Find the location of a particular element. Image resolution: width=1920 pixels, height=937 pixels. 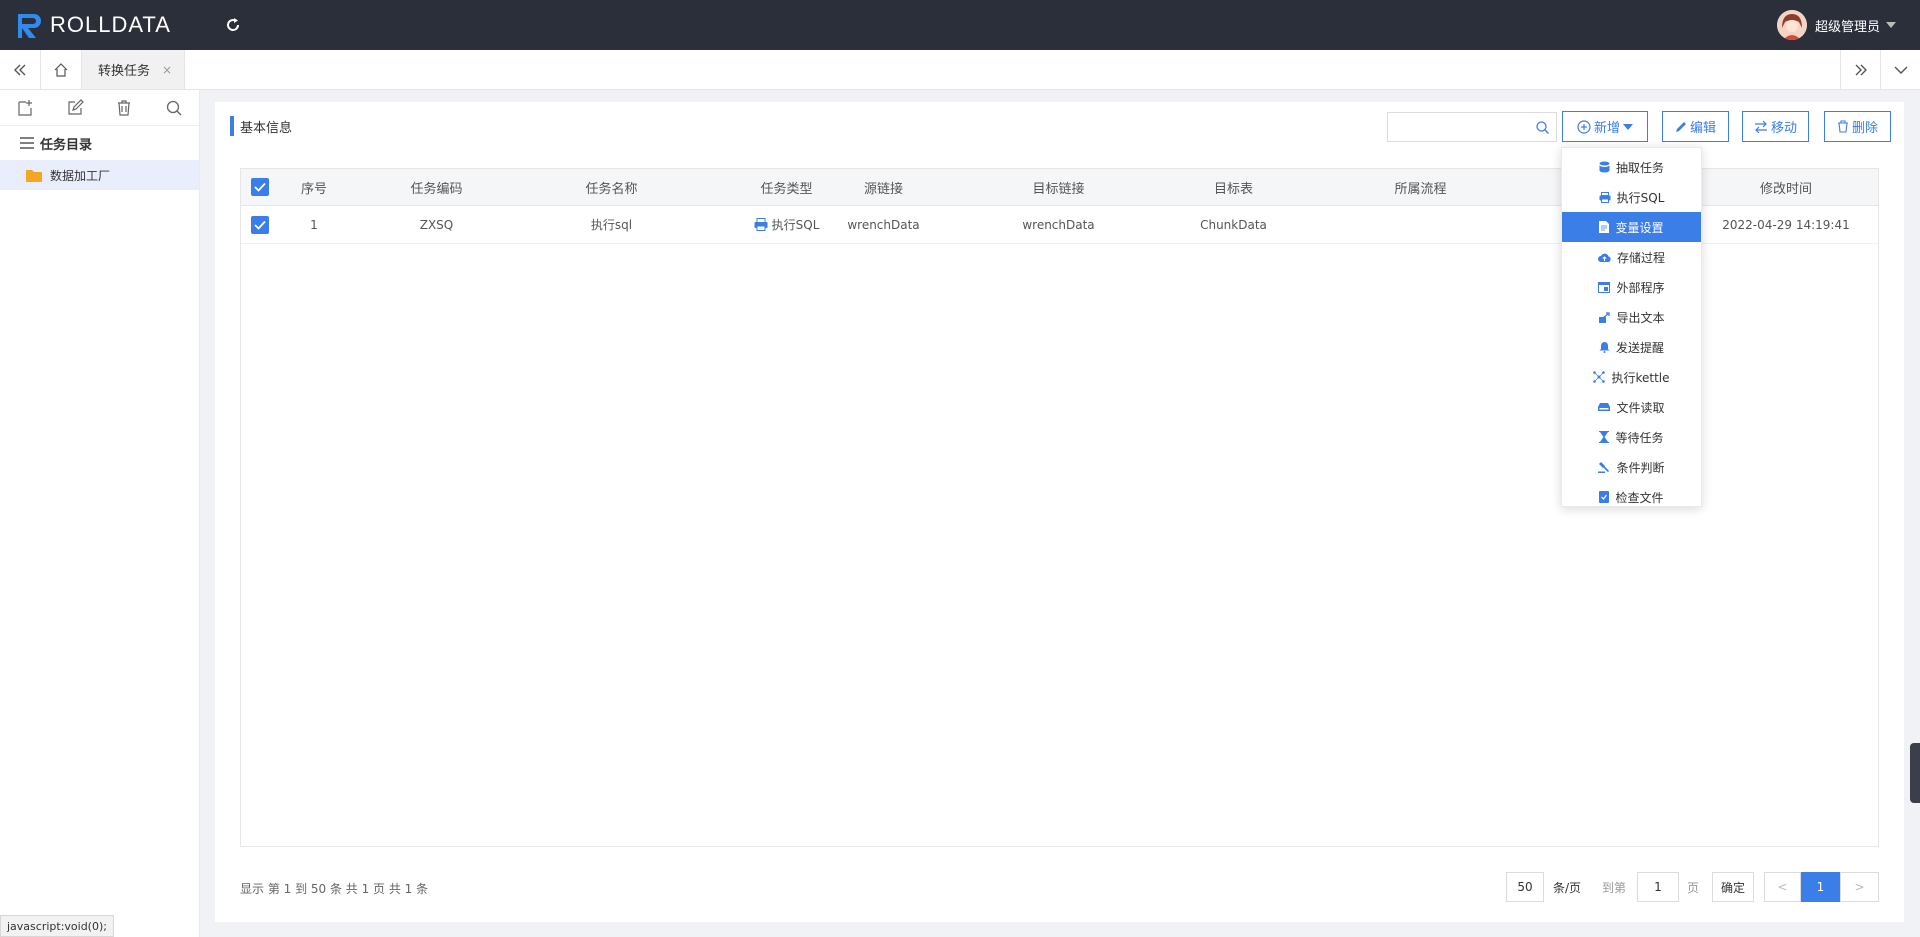

delete-node-button is located at coordinates (125, 108).